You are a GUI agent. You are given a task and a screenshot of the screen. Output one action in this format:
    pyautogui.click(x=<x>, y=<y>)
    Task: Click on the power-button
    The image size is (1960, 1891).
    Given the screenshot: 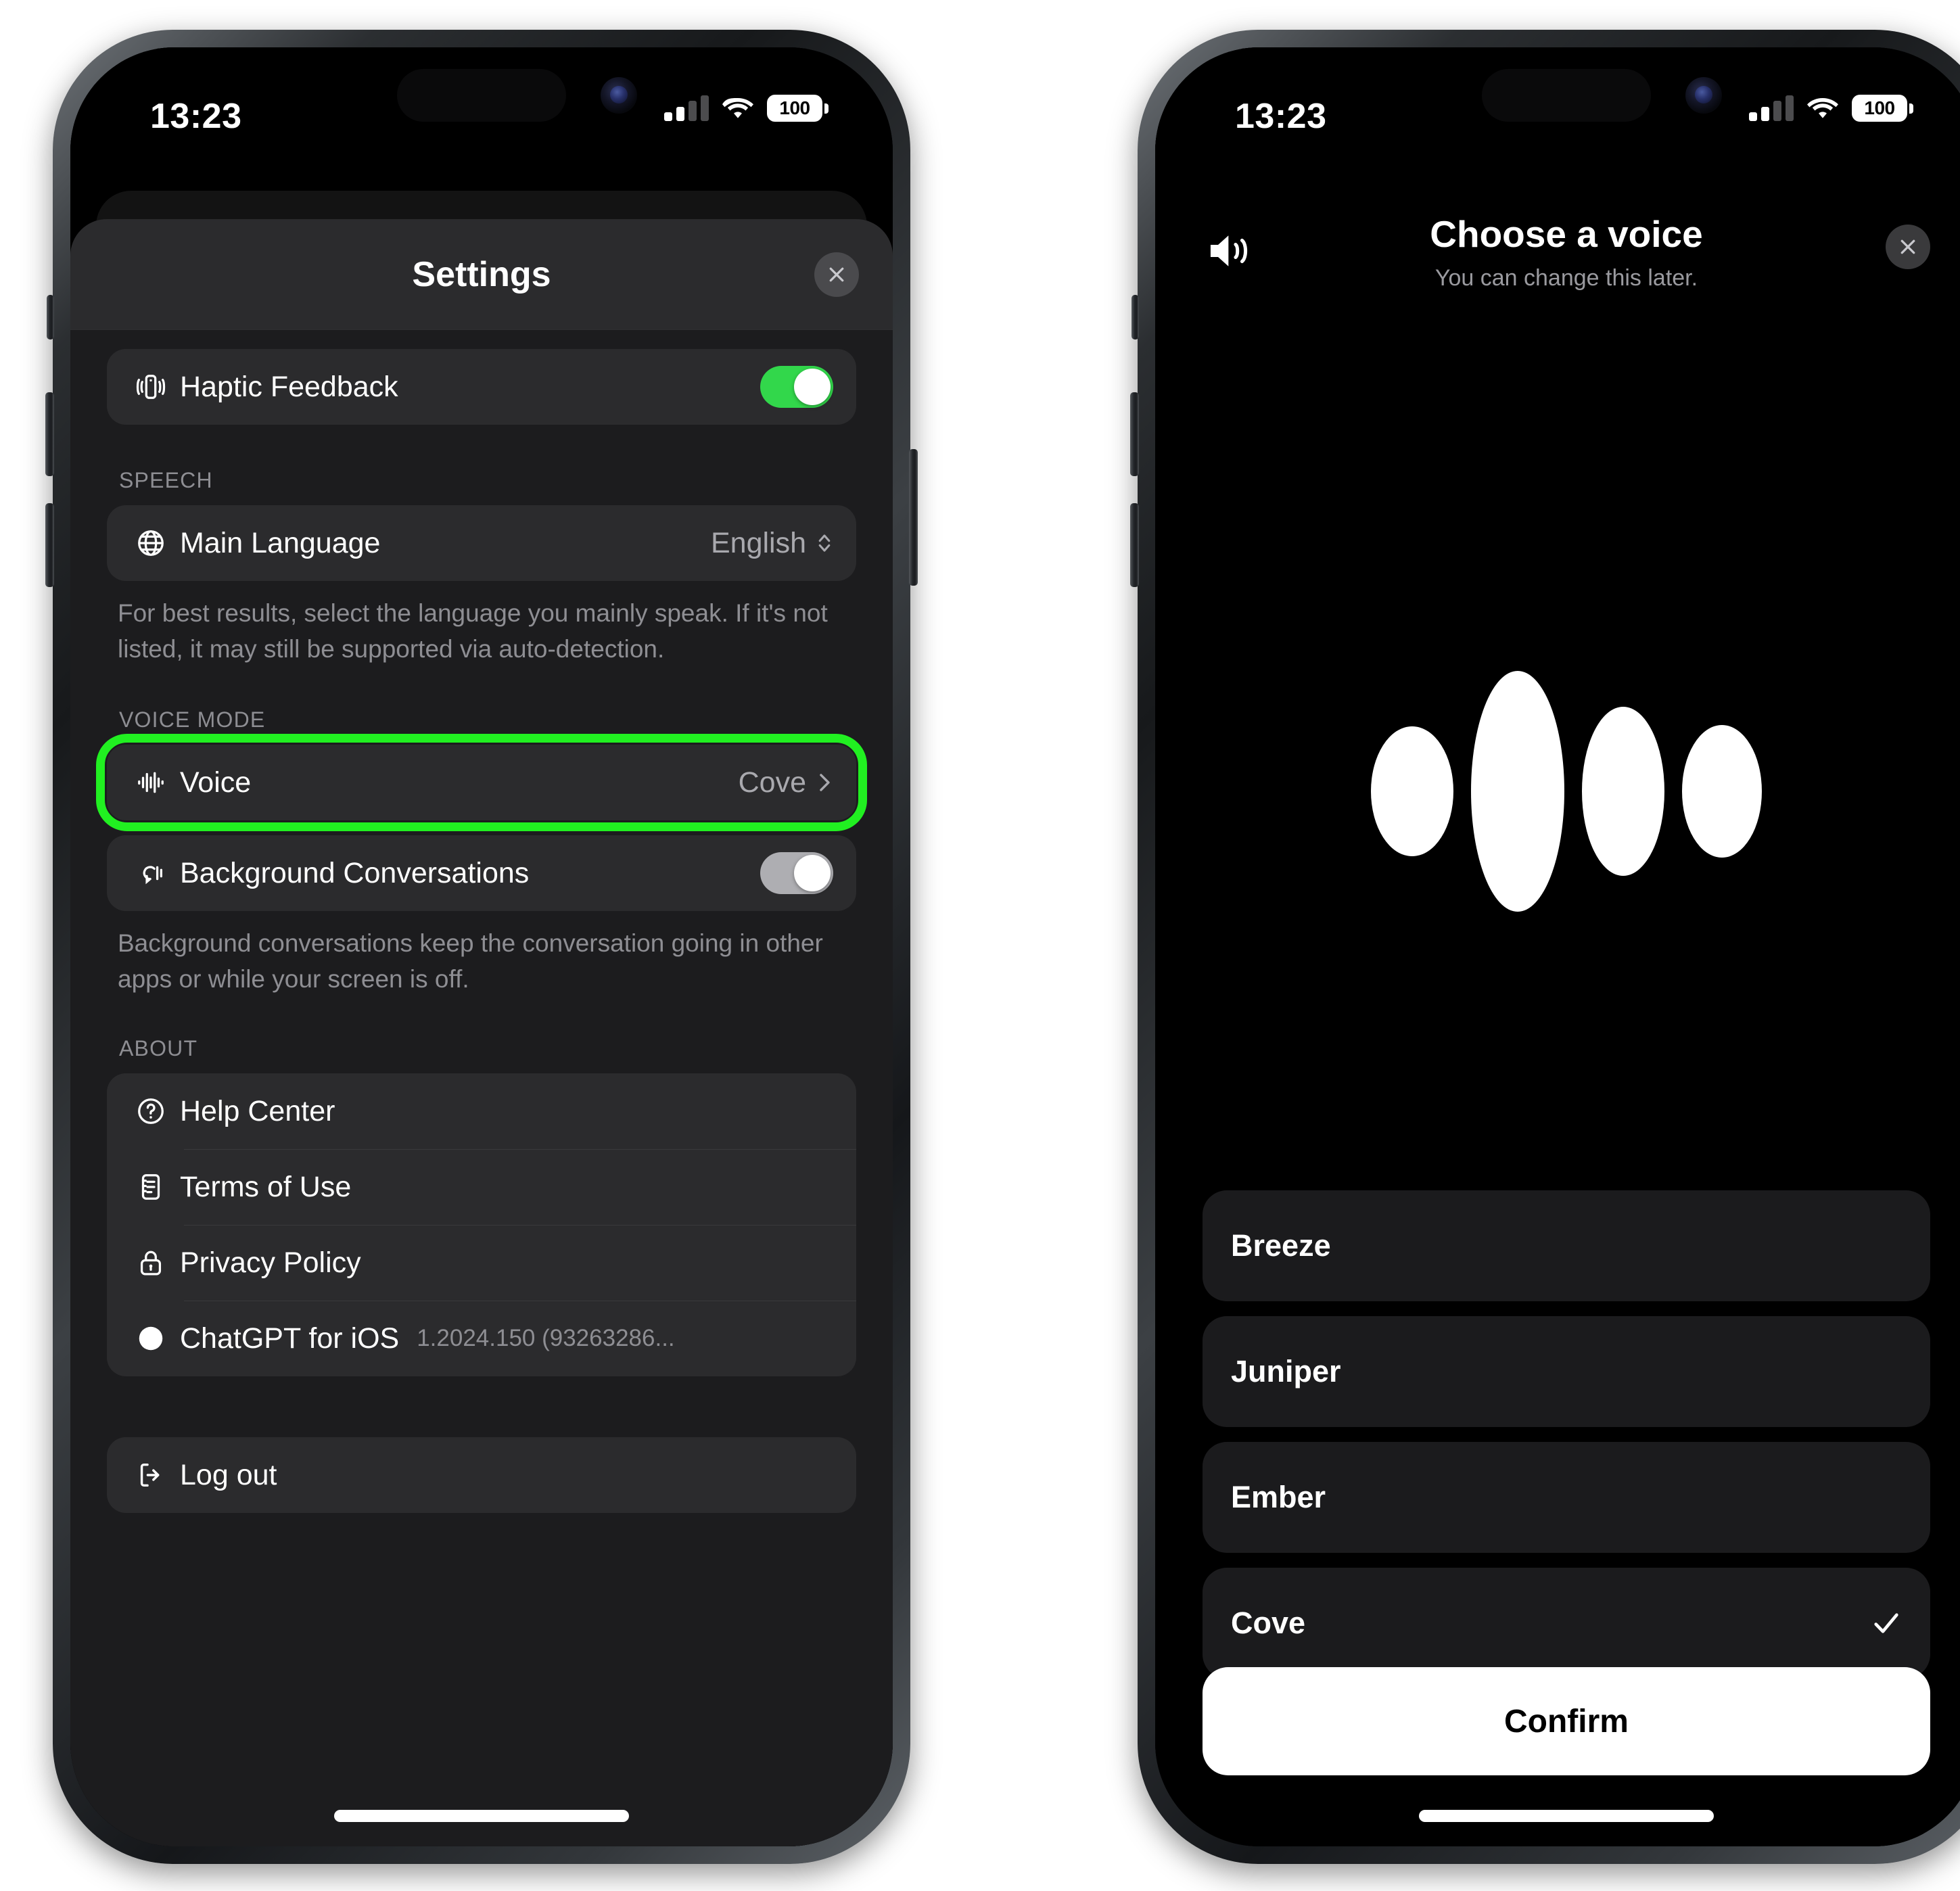 What is the action you would take?
    pyautogui.click(x=914, y=517)
    